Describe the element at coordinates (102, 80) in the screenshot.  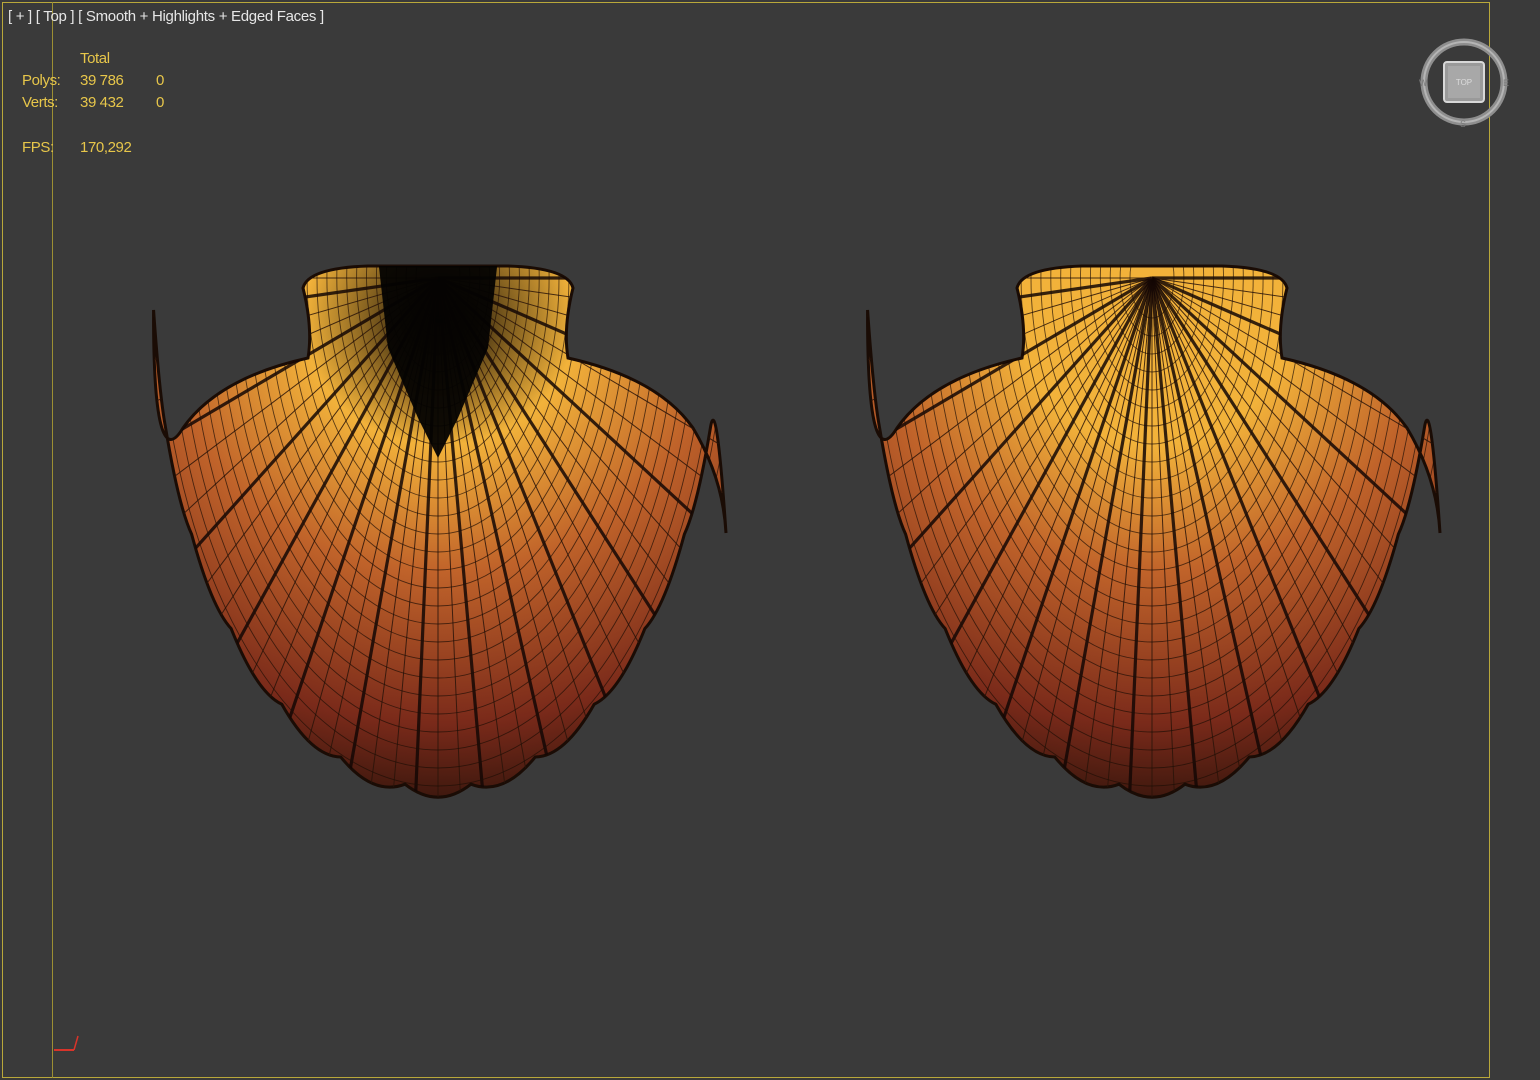
I see `polys-total: 39 786` at that location.